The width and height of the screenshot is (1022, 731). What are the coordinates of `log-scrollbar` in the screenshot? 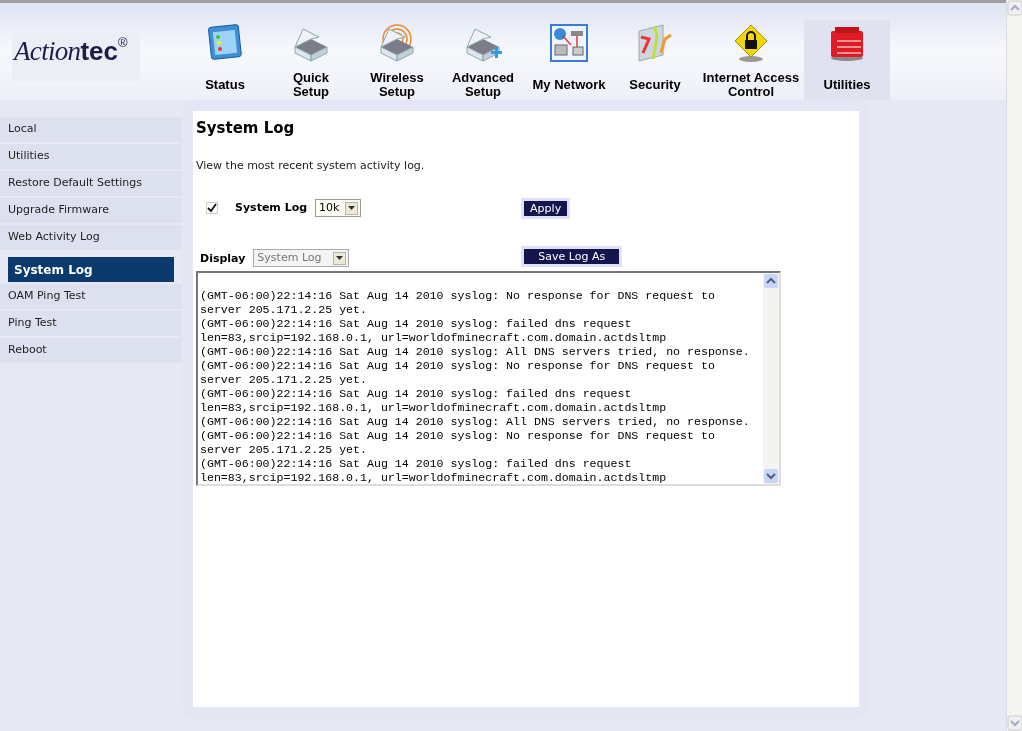 It's located at (771, 378).